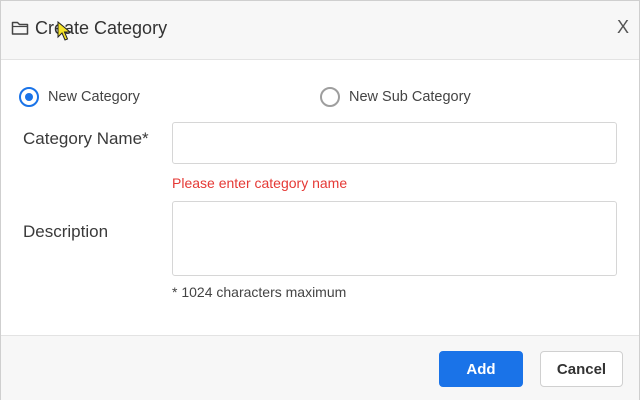 Image resolution: width=640 pixels, height=400 pixels. I want to click on radio-new-sub-category: New Sub Category, so click(395, 97).